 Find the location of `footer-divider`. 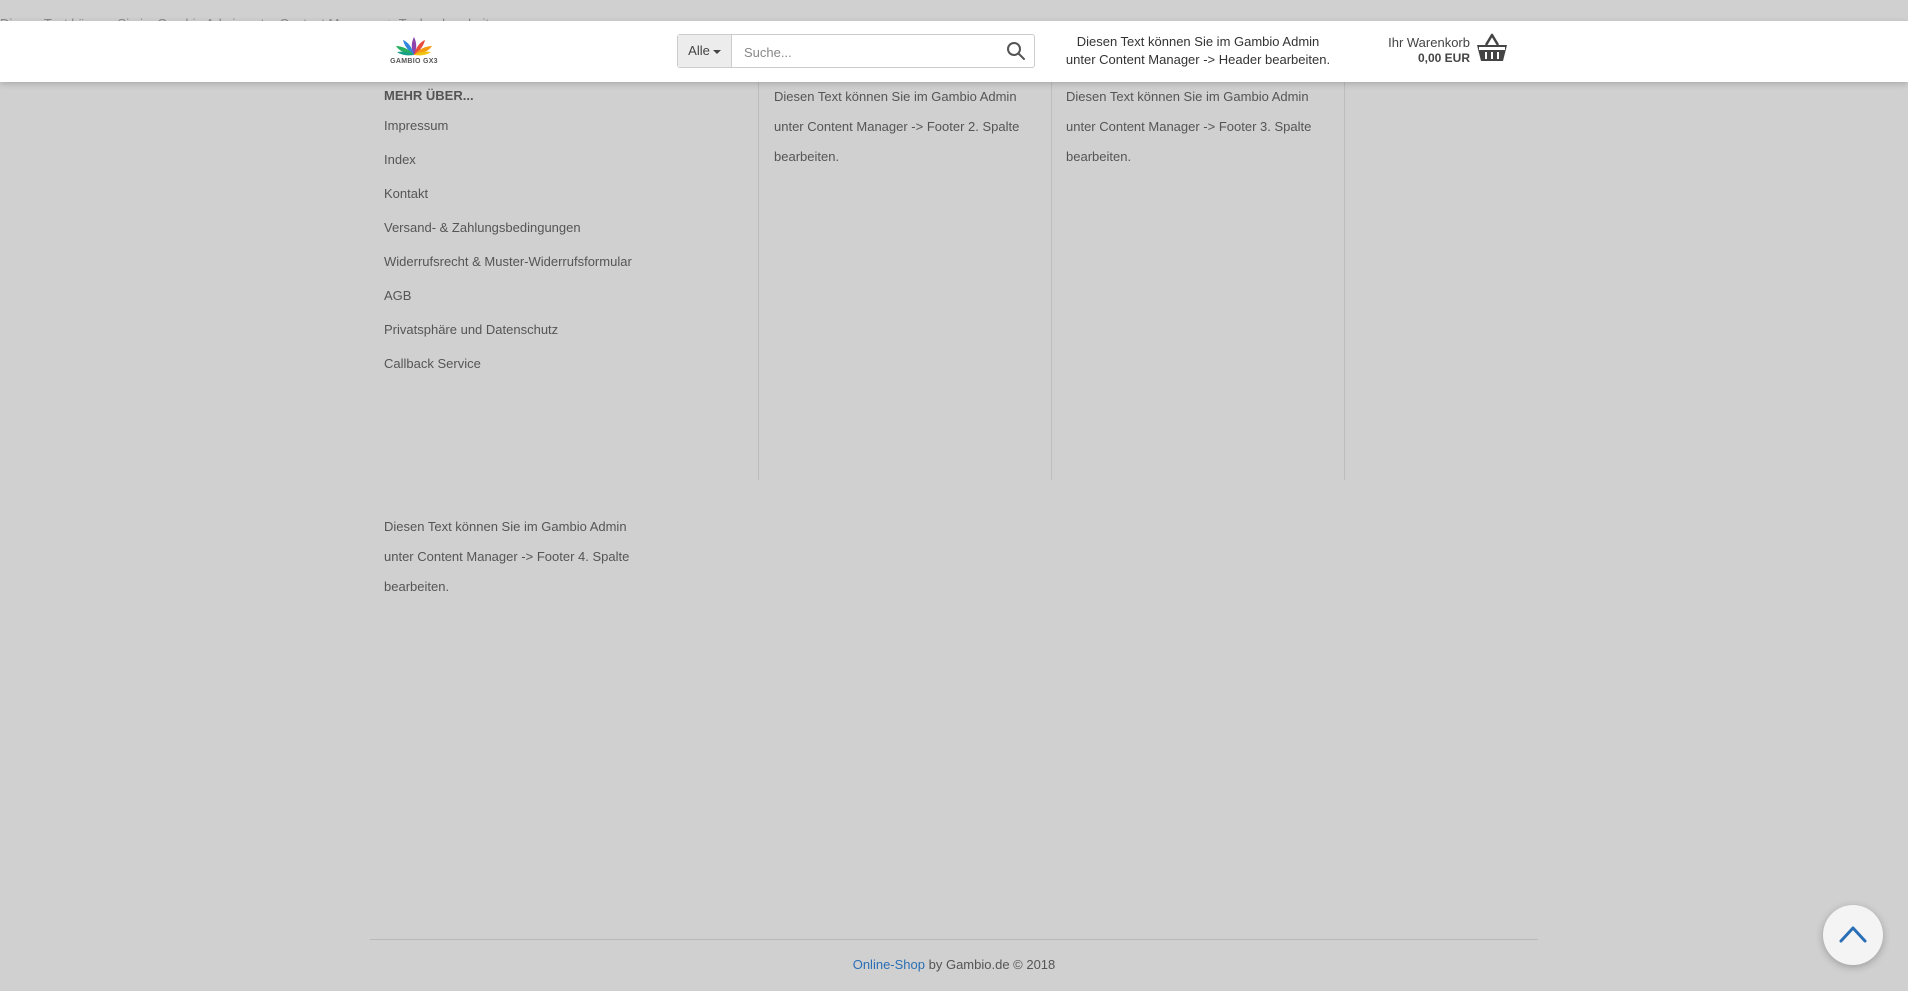

footer-divider is located at coordinates (954, 939).